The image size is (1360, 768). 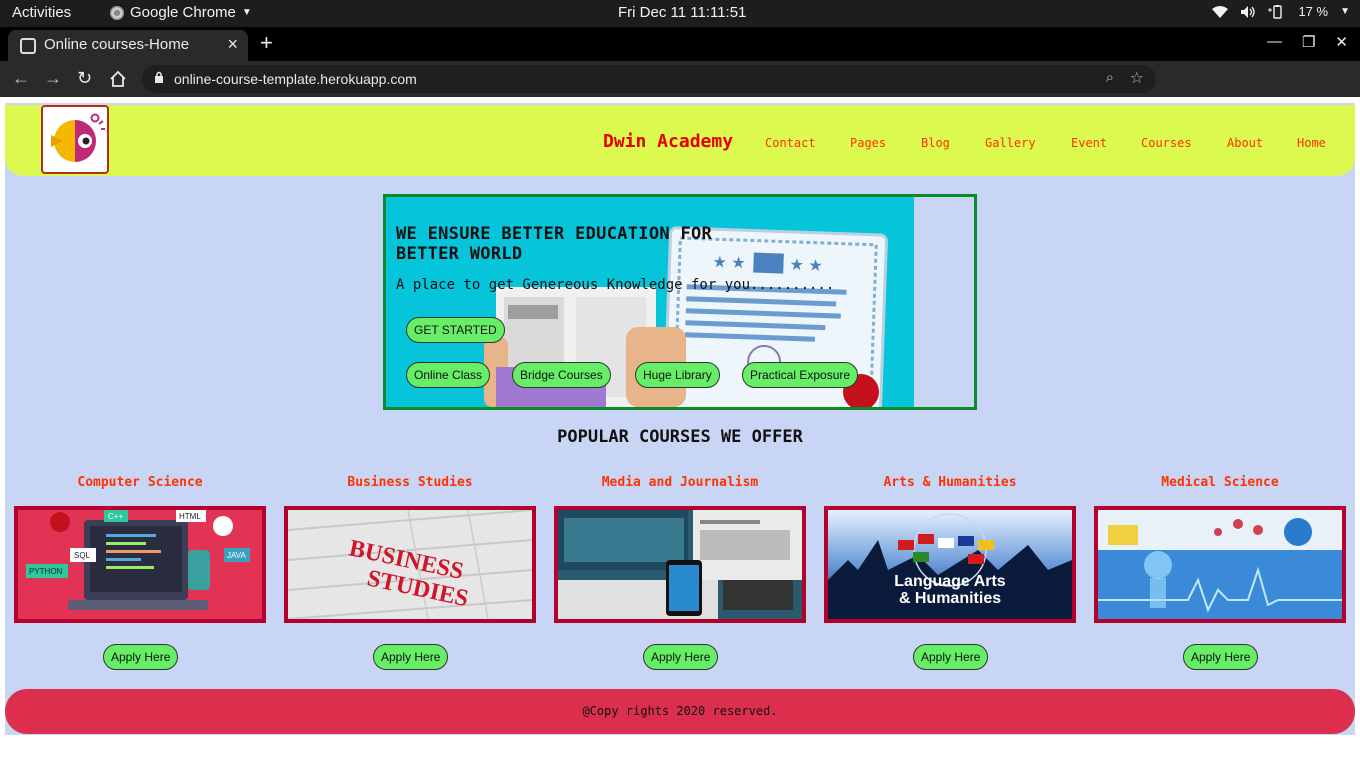 What do you see at coordinates (680, 482) in the screenshot?
I see `course-name: Media and Journalism` at bounding box center [680, 482].